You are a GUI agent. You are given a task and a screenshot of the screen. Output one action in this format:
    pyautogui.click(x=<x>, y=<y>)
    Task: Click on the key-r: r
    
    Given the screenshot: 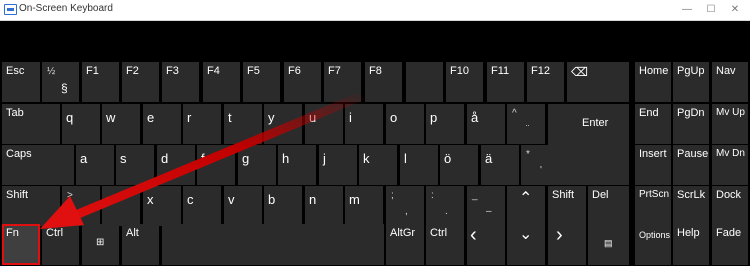 What is the action you would take?
    pyautogui.click(x=202, y=124)
    